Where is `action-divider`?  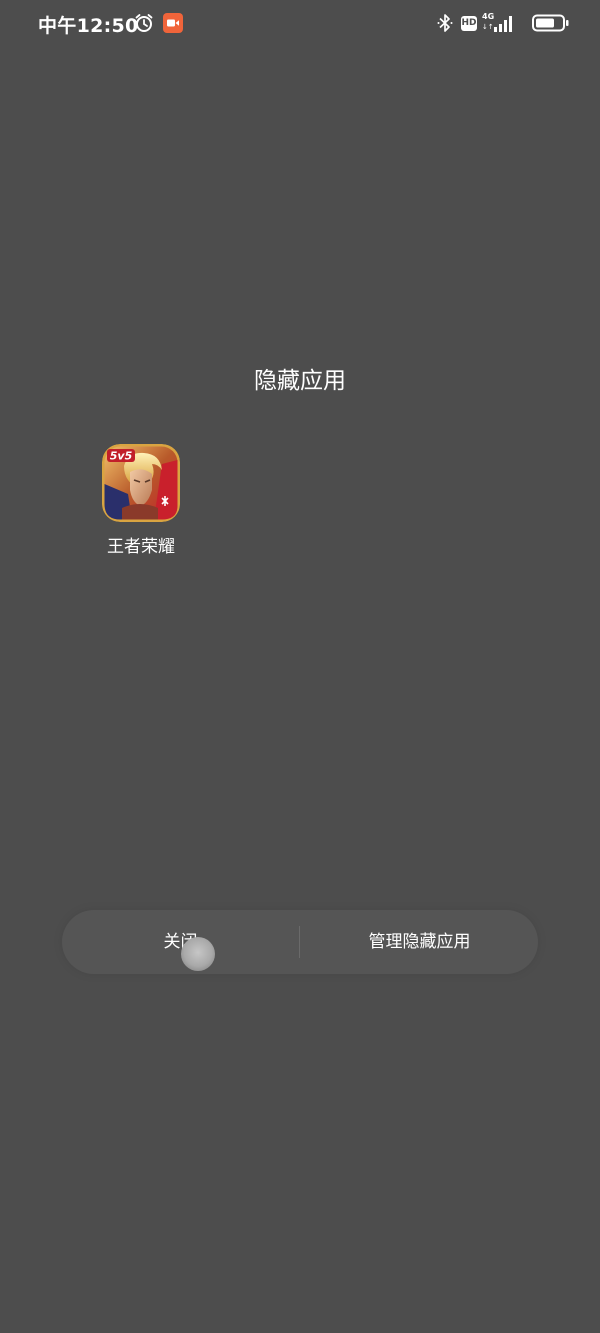 action-divider is located at coordinates (299, 942).